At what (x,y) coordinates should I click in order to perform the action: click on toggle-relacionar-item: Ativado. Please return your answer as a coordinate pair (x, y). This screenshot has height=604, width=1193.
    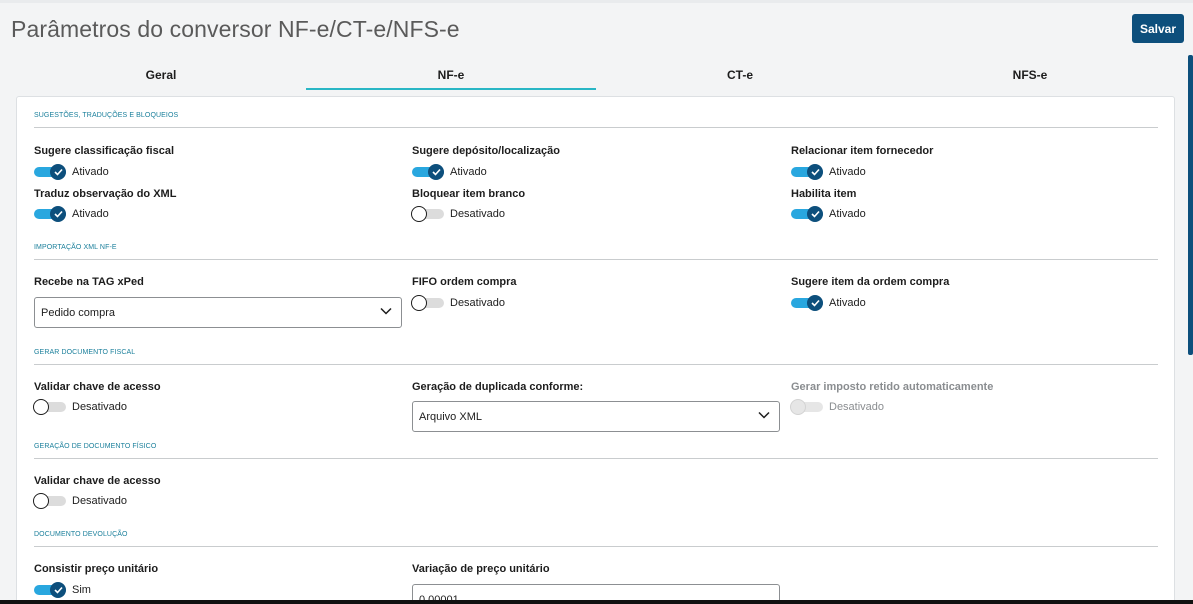
    Looking at the image, I should click on (828, 172).